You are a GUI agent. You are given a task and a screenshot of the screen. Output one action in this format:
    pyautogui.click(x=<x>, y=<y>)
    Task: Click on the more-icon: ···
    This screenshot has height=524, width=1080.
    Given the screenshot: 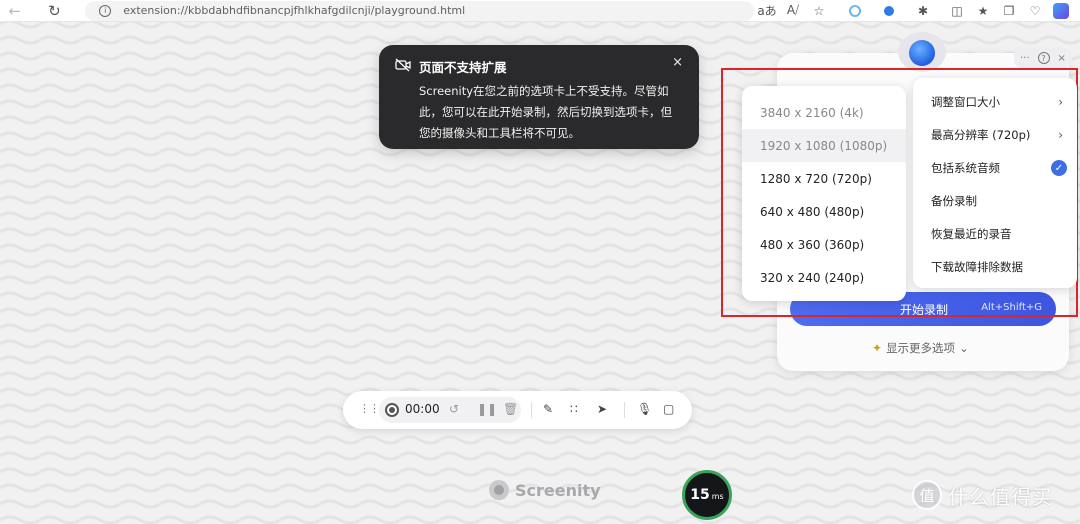 What is the action you would take?
    pyautogui.click(x=1025, y=58)
    